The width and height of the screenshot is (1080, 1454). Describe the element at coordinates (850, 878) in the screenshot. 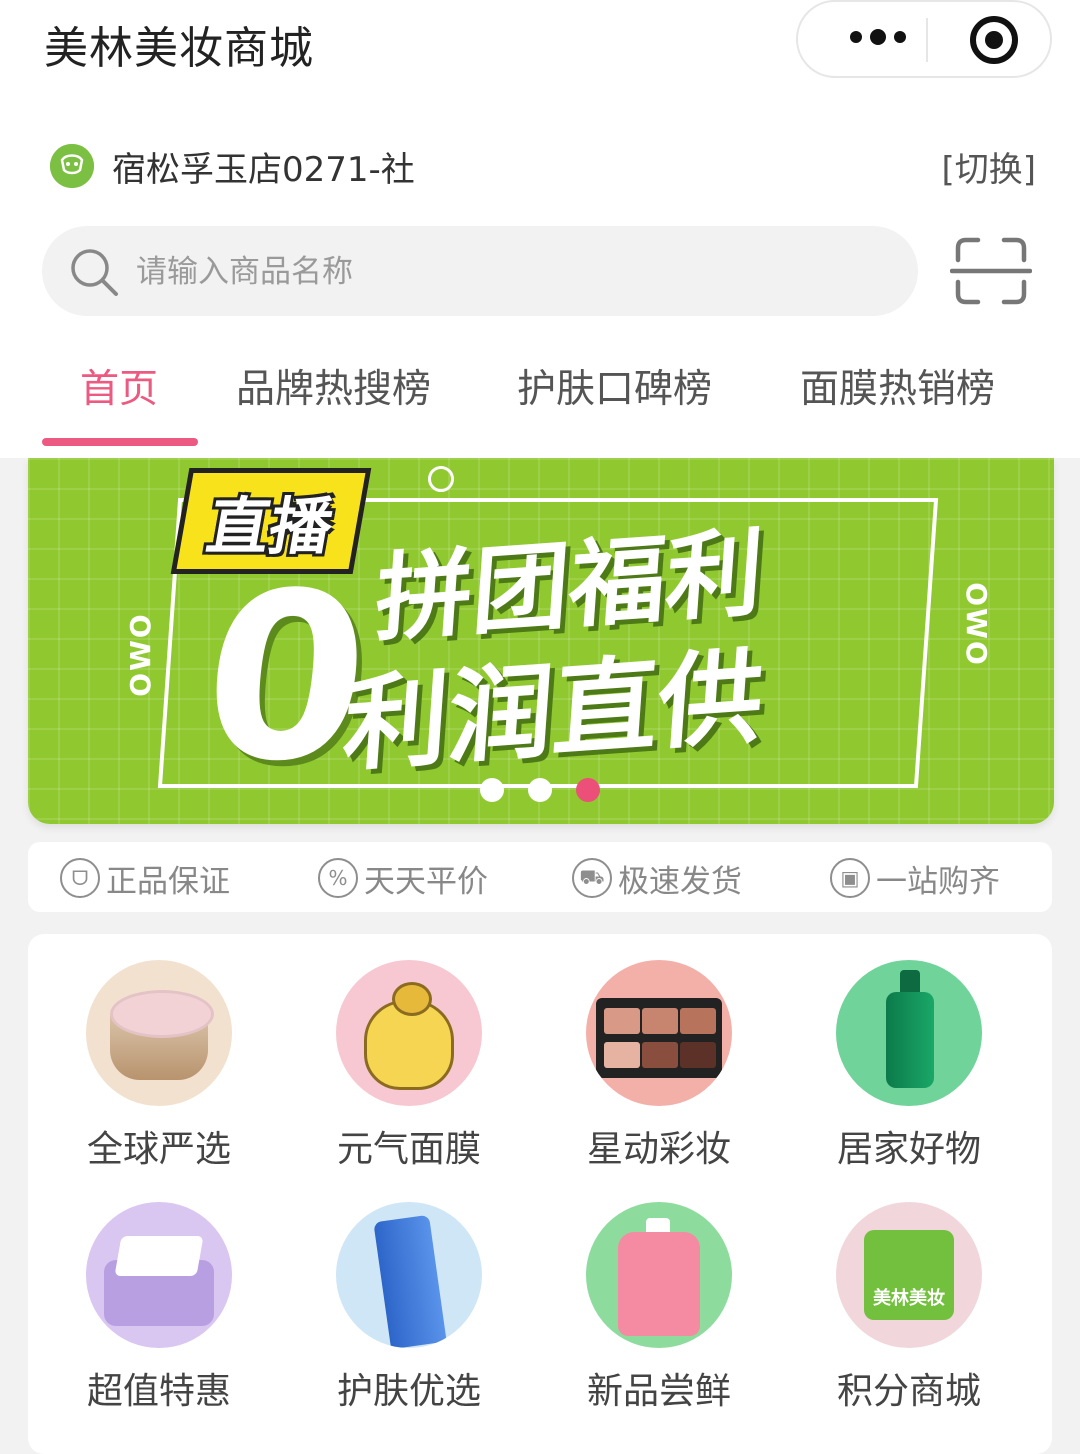

I see `bag-icon: ▣` at that location.